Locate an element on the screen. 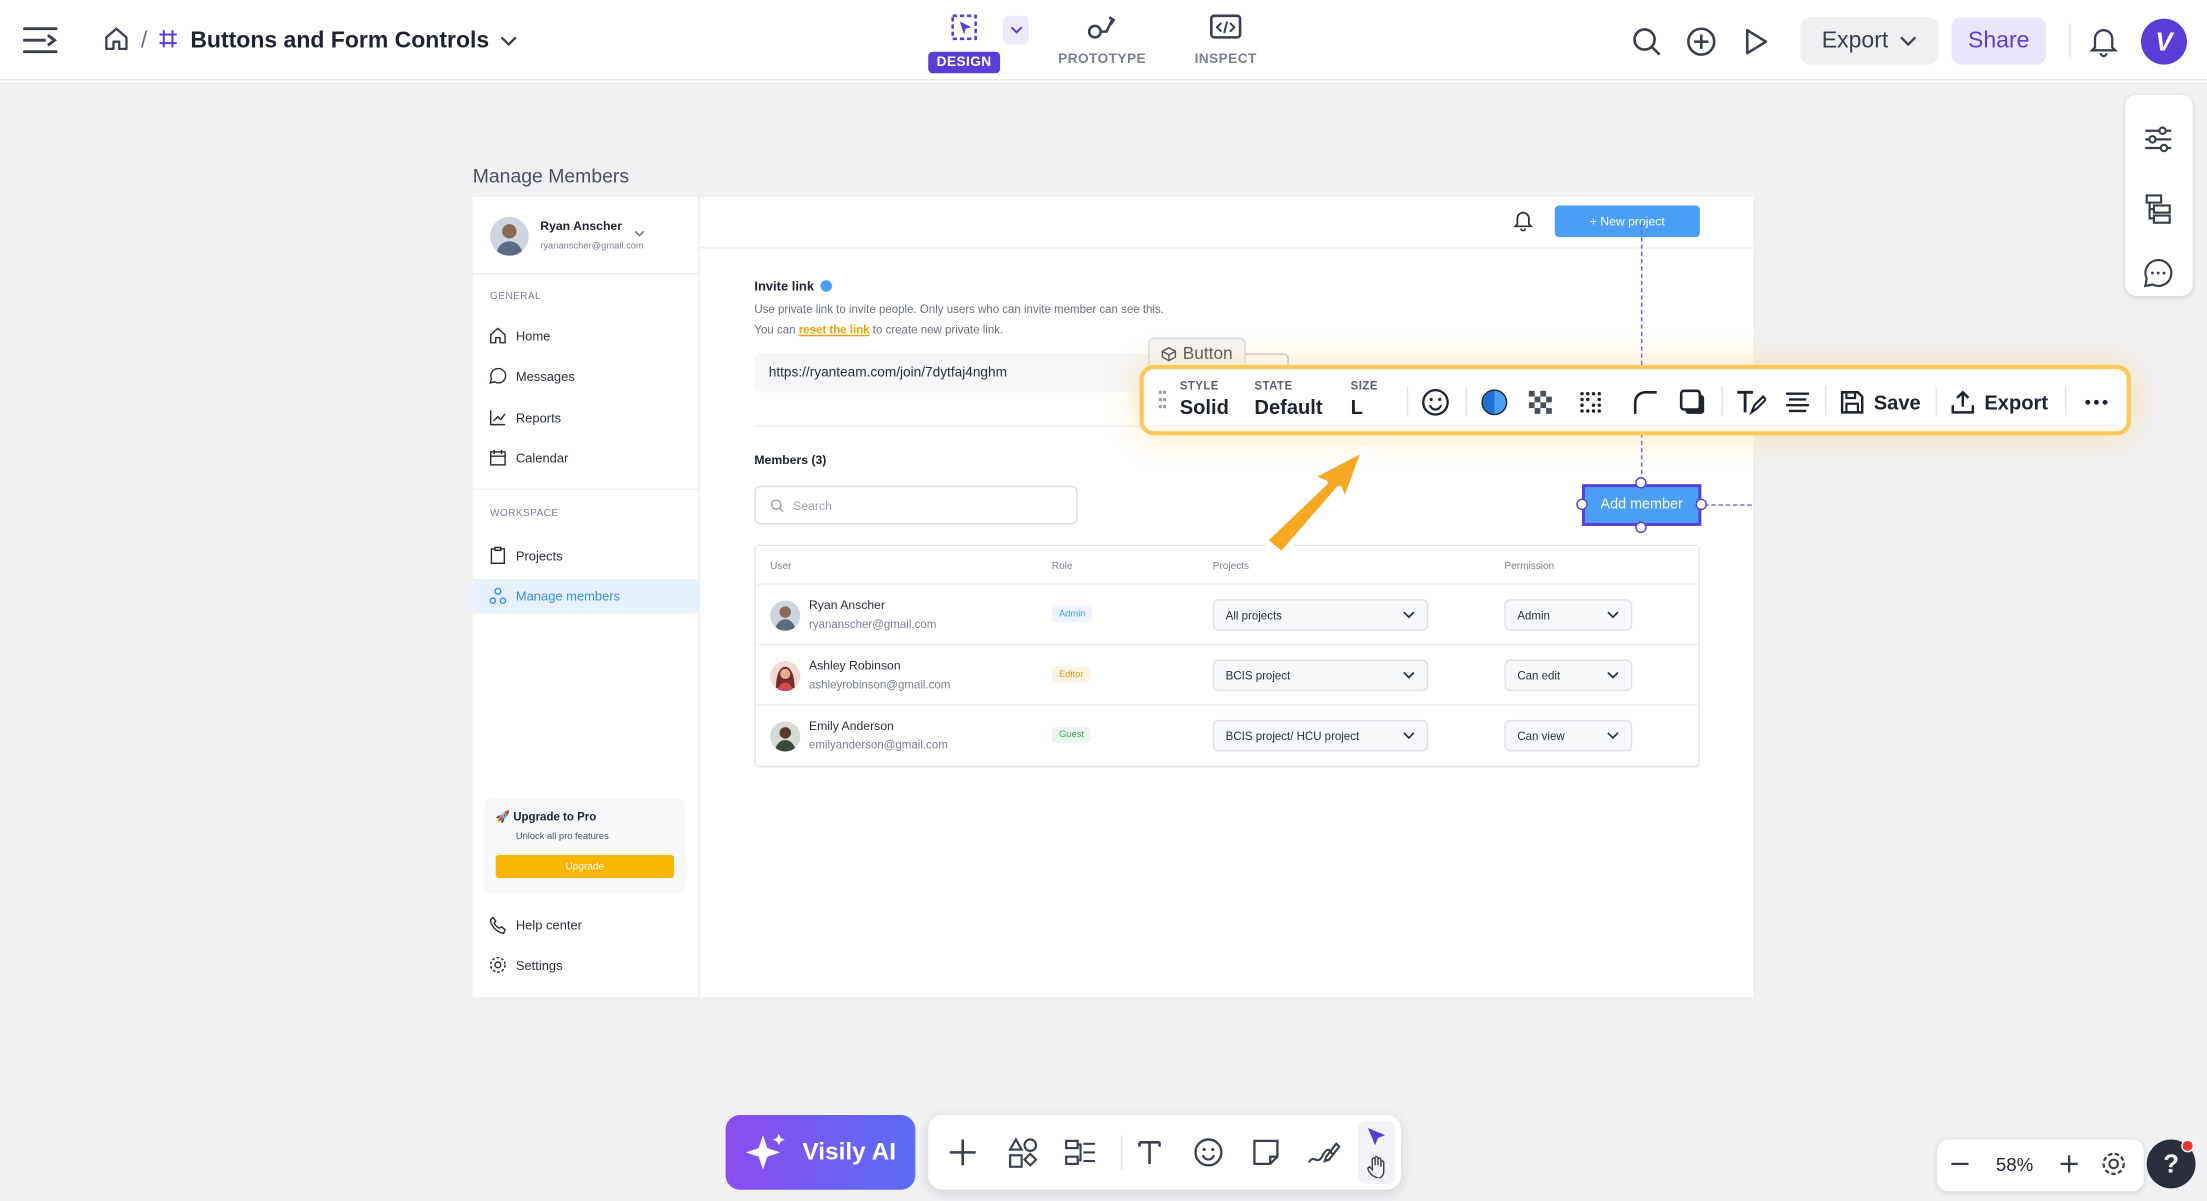 This screenshot has width=2207, height=1201. size-selector: SIZE L is located at coordinates (1364, 398).